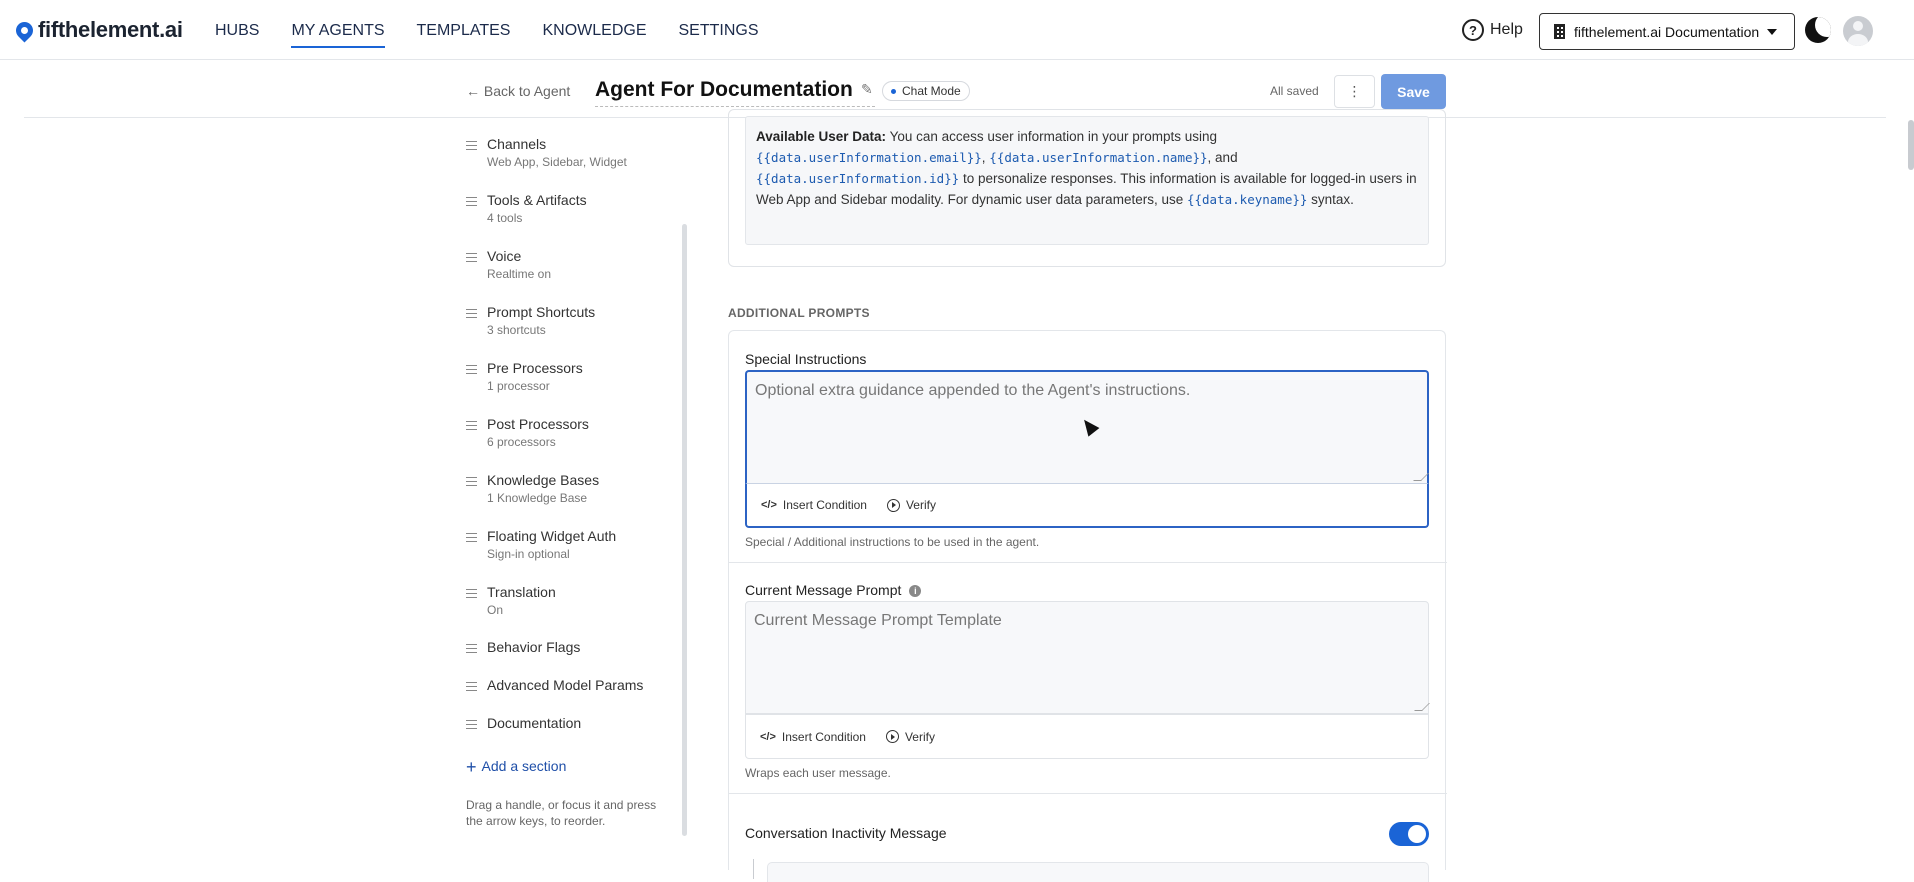  Describe the element at coordinates (1087, 505) in the screenshot. I see `special-instructions-toolbar: </> Insert Condition Verify` at that location.